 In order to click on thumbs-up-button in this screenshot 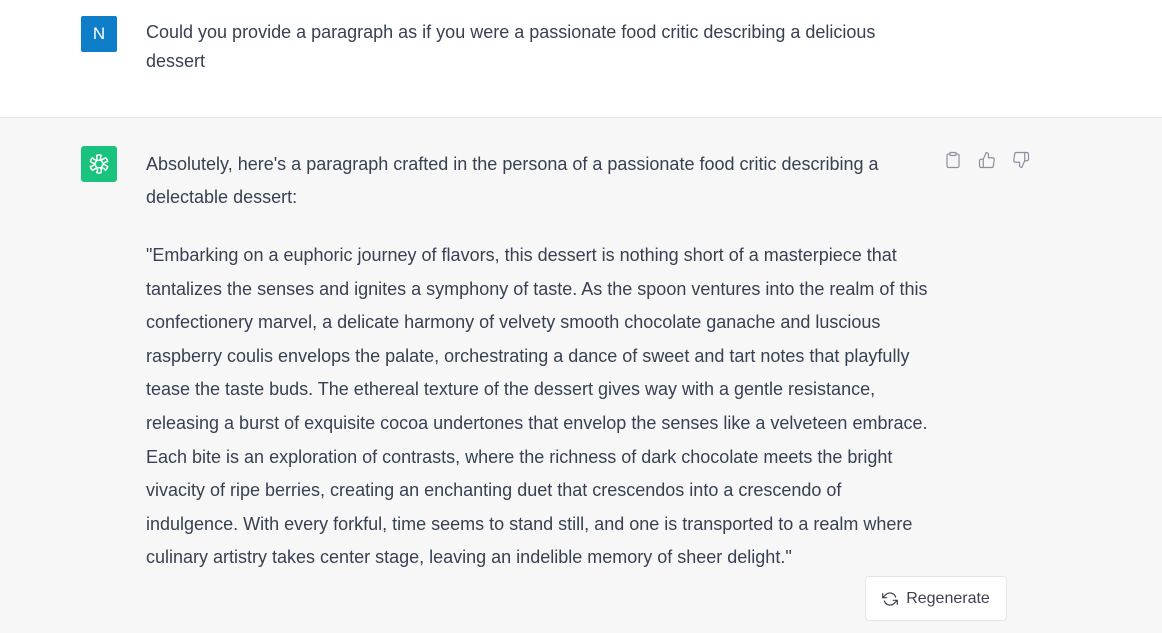, I will do `click(987, 160)`.